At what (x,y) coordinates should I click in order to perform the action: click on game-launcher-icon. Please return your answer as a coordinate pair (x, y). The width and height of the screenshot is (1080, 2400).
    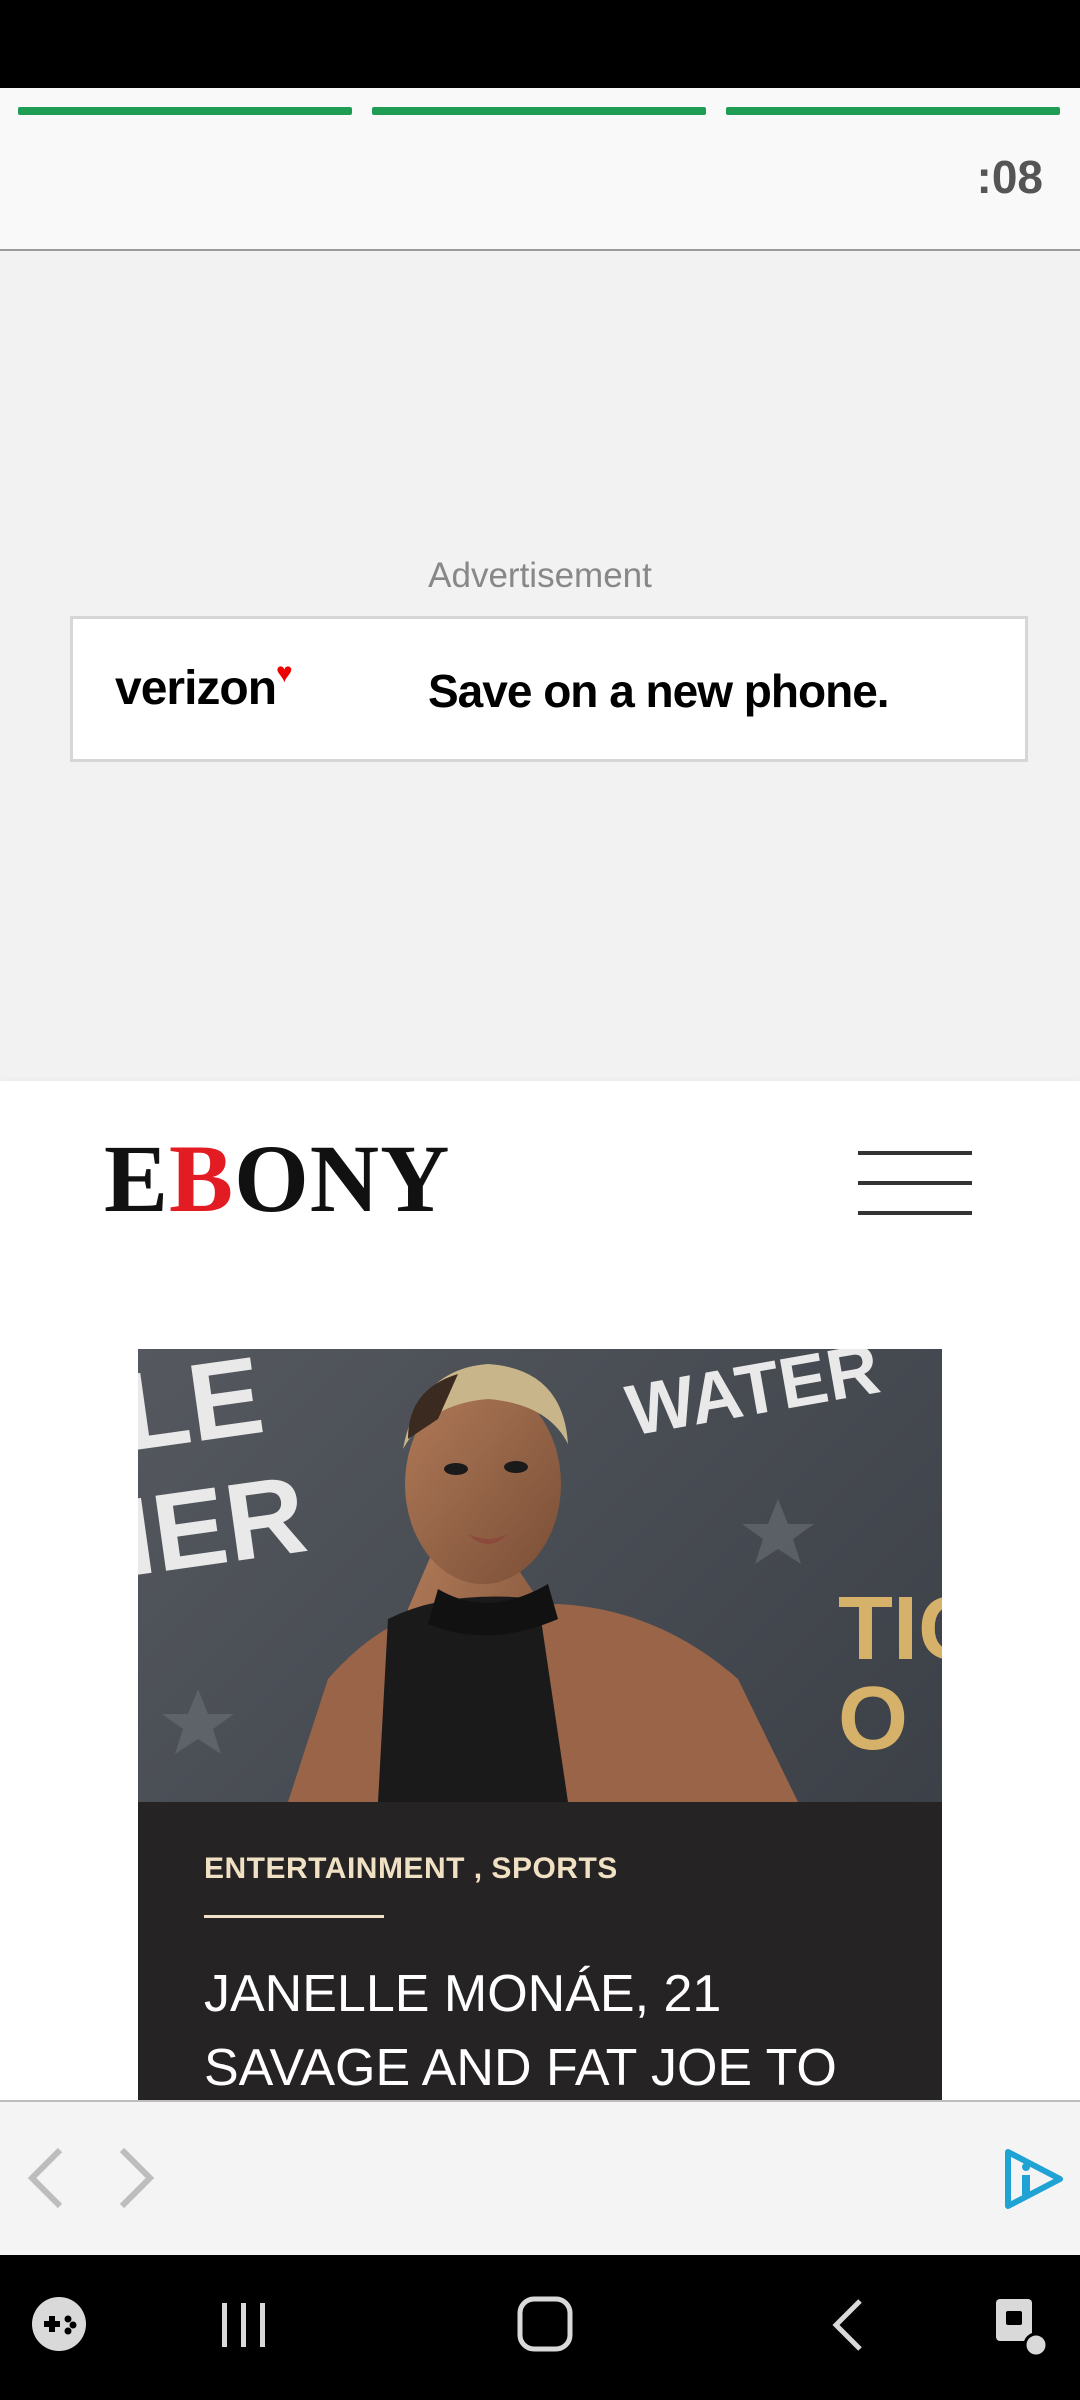
    Looking at the image, I should click on (59, 2324).